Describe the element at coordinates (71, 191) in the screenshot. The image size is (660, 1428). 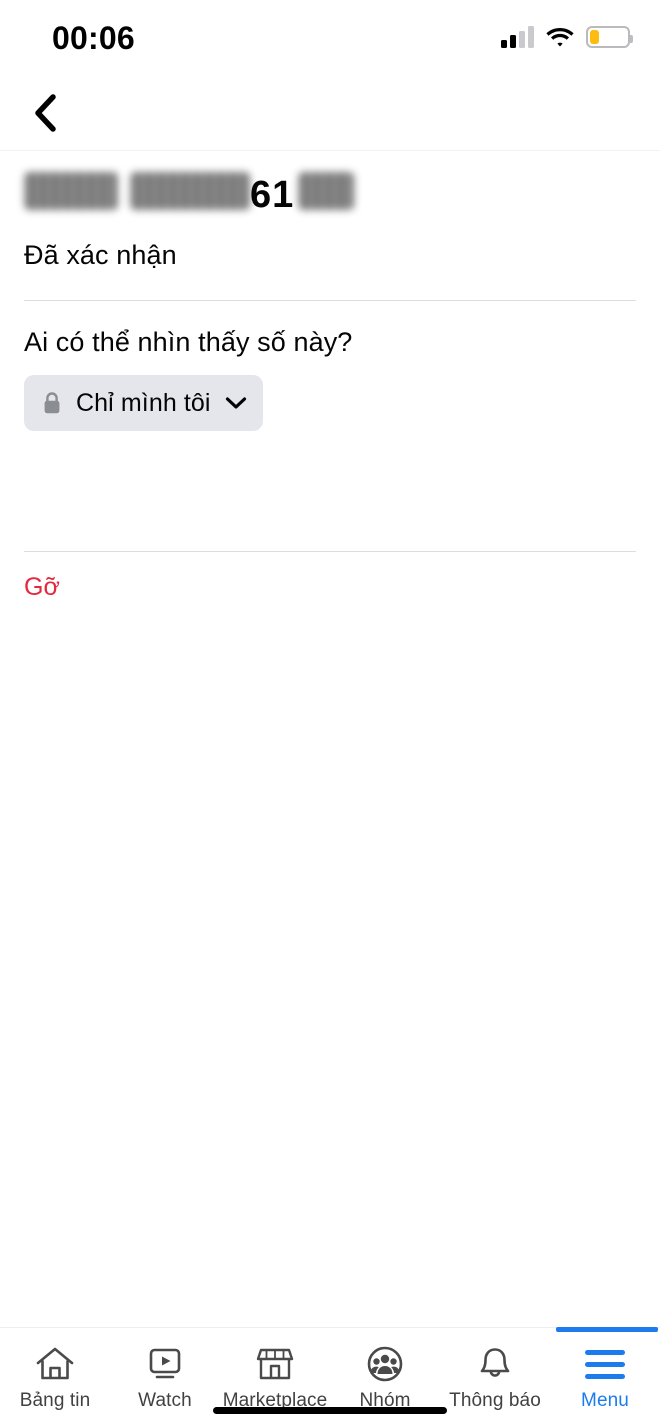
I see `redacted-digits-leading` at that location.